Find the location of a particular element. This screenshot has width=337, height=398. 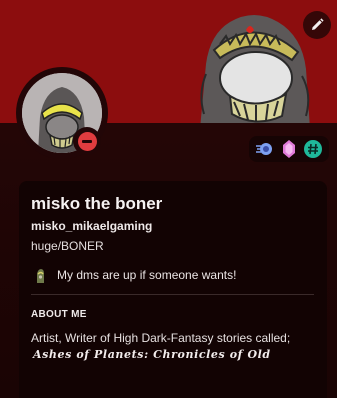

pencil-icon is located at coordinates (318, 24).